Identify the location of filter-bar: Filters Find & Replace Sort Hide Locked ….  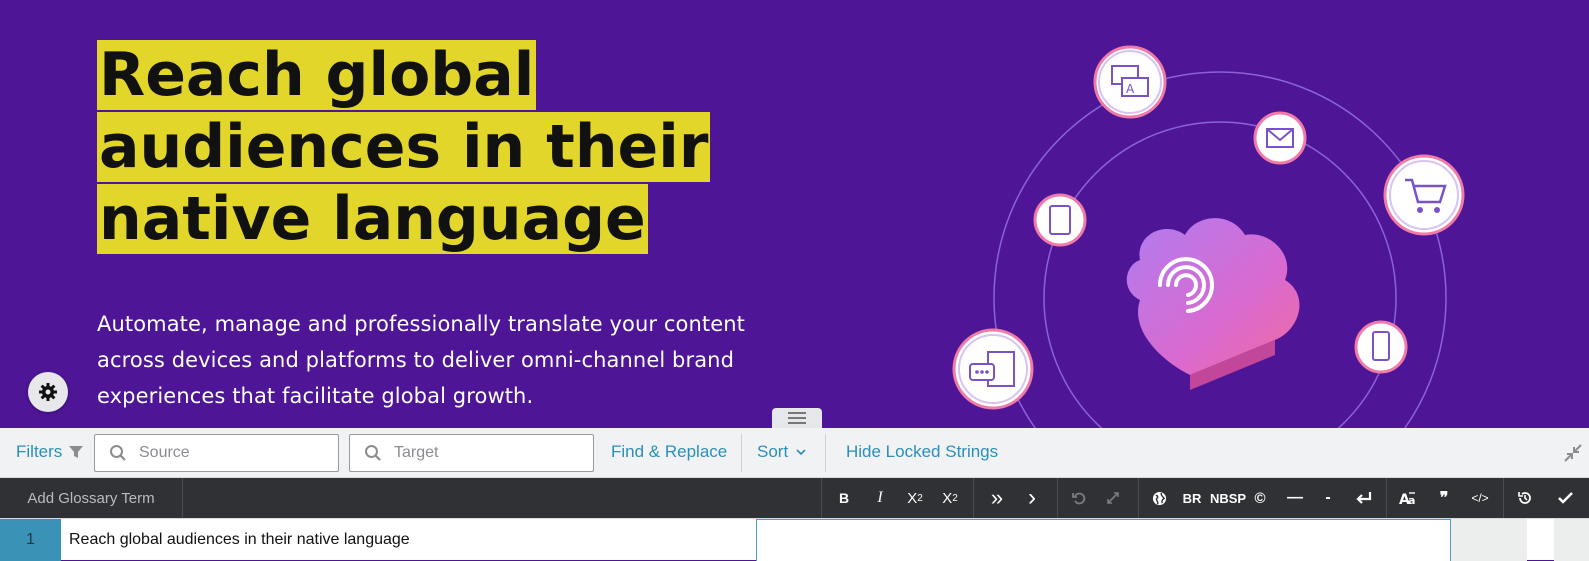
(794, 453).